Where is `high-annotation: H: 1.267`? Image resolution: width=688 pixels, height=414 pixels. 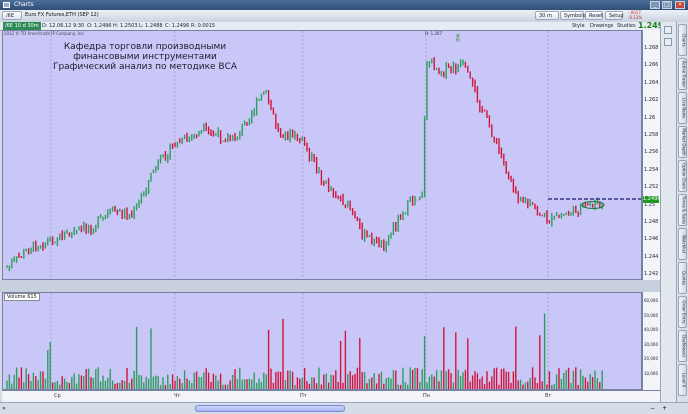
high-annotation: H: 1.267 is located at coordinates (434, 33).